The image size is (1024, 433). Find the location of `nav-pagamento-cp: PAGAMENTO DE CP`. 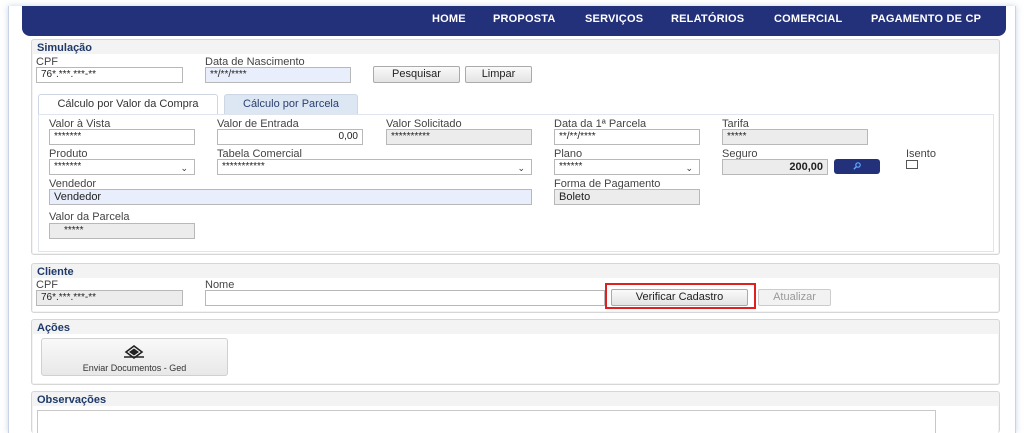

nav-pagamento-cp: PAGAMENTO DE CP is located at coordinates (926, 19).